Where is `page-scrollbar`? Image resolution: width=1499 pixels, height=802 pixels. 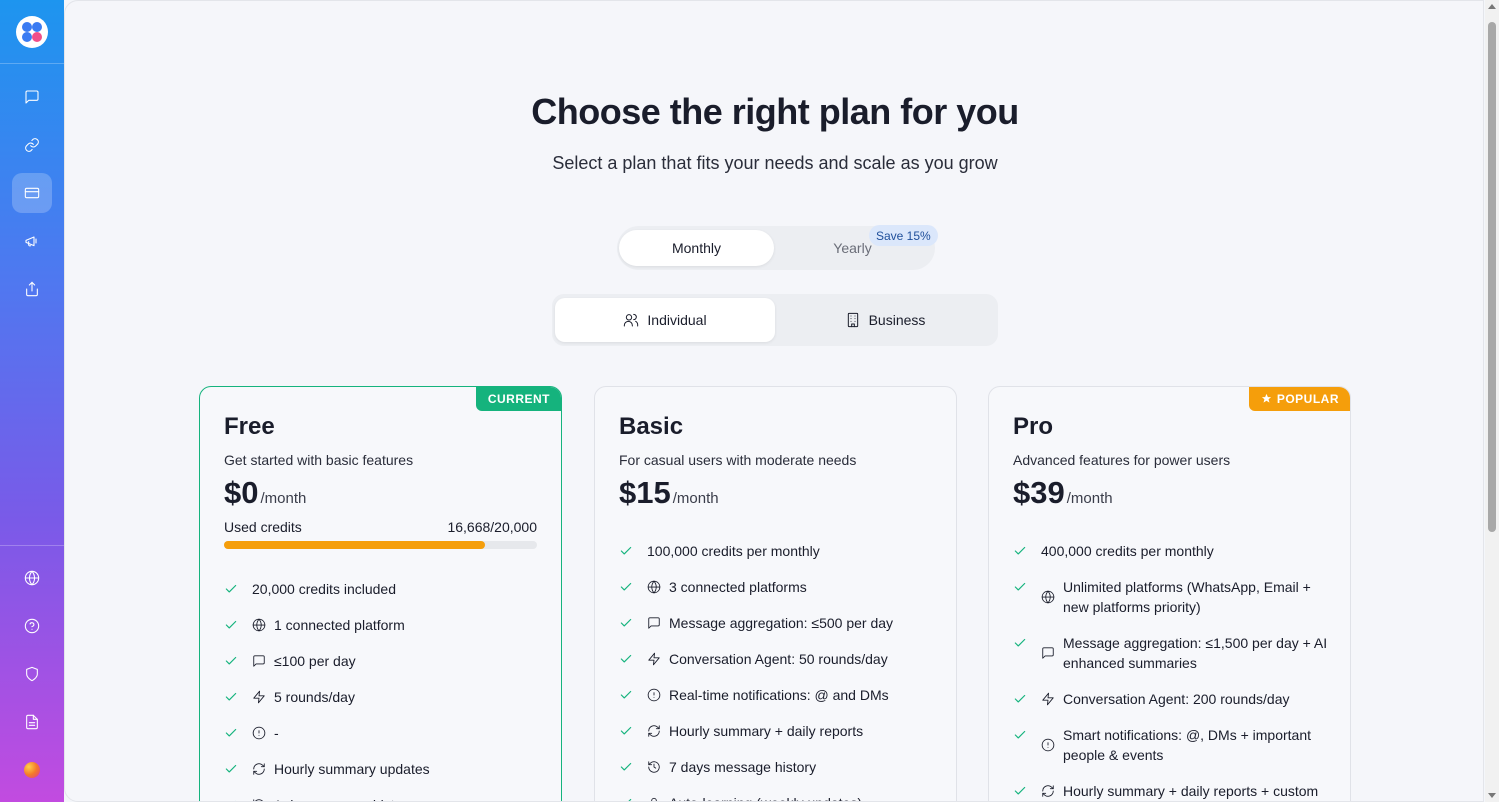 page-scrollbar is located at coordinates (1492, 401).